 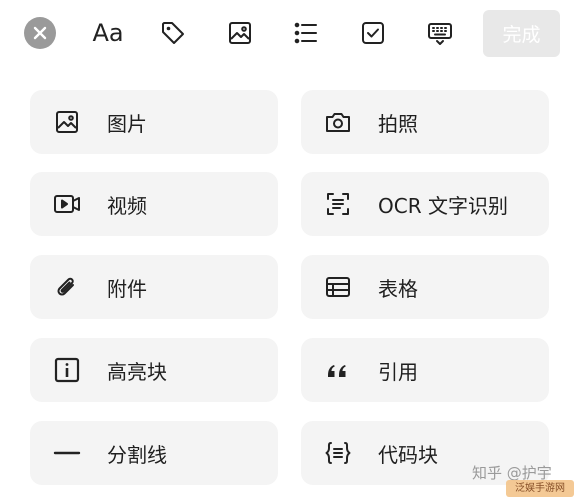 I want to click on keyboard-button, so click(x=440, y=33).